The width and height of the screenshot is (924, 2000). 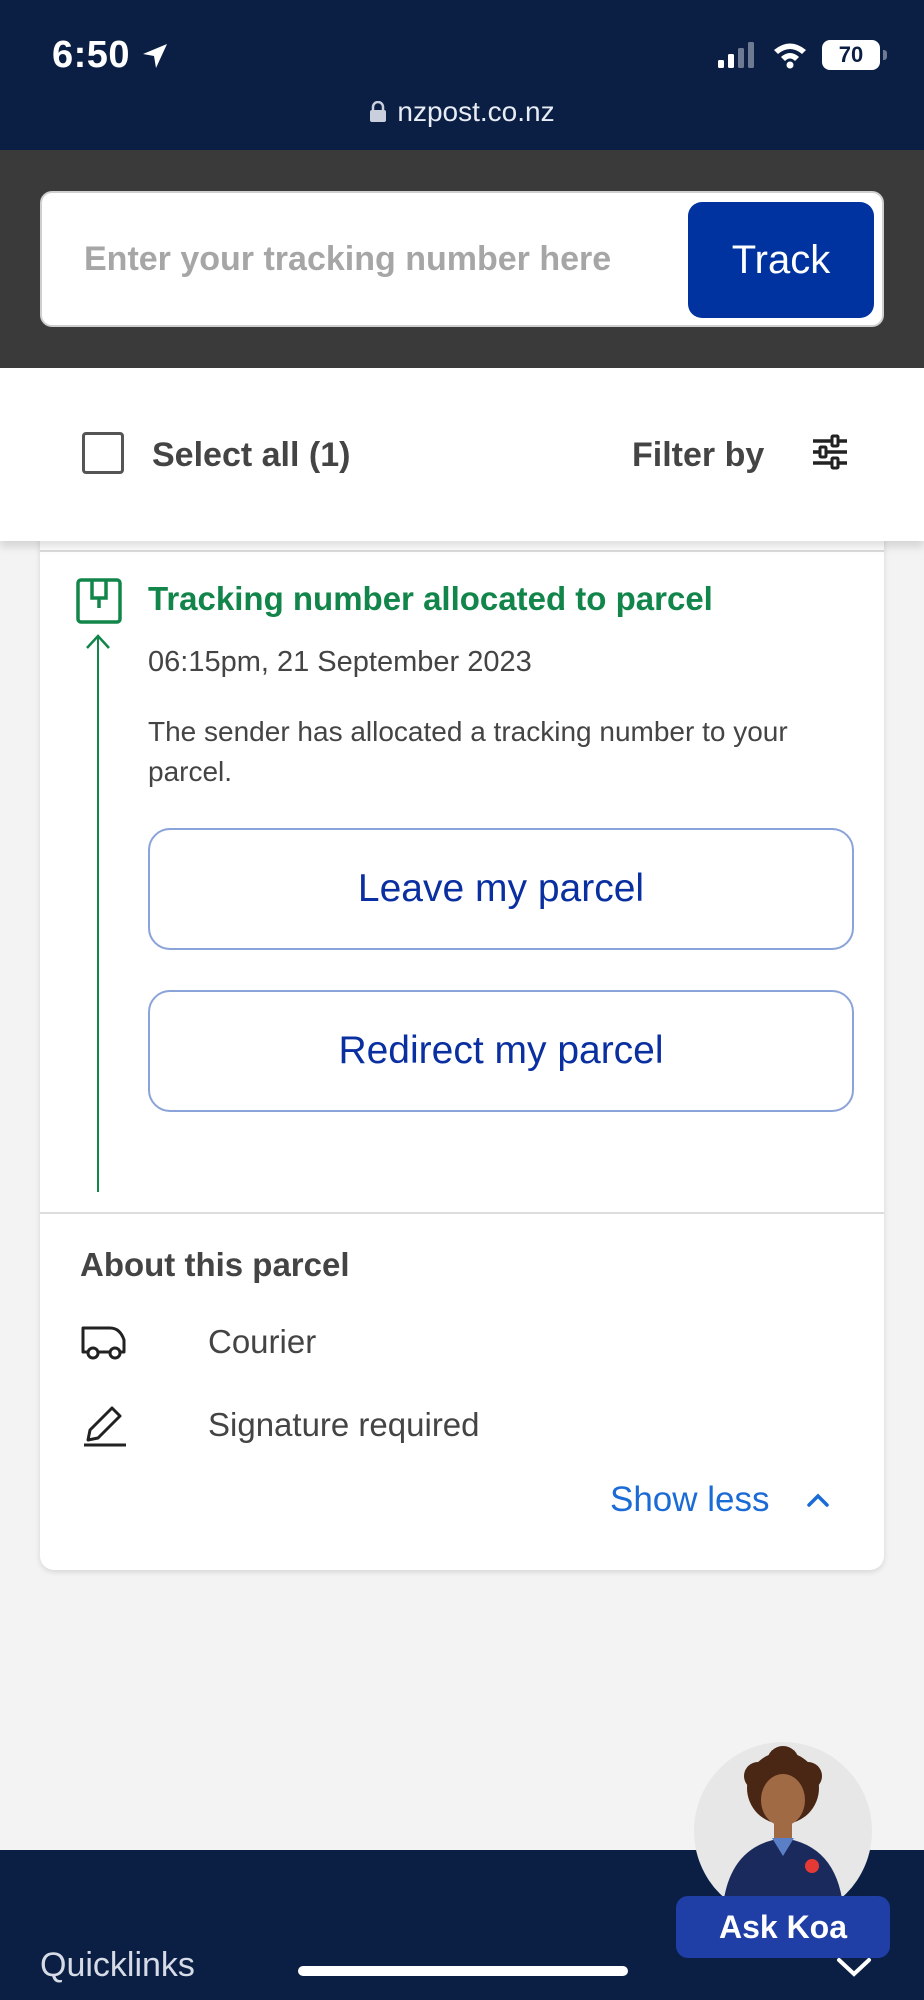 I want to click on address-bar: nzpost.co.nz, so click(x=462, y=112).